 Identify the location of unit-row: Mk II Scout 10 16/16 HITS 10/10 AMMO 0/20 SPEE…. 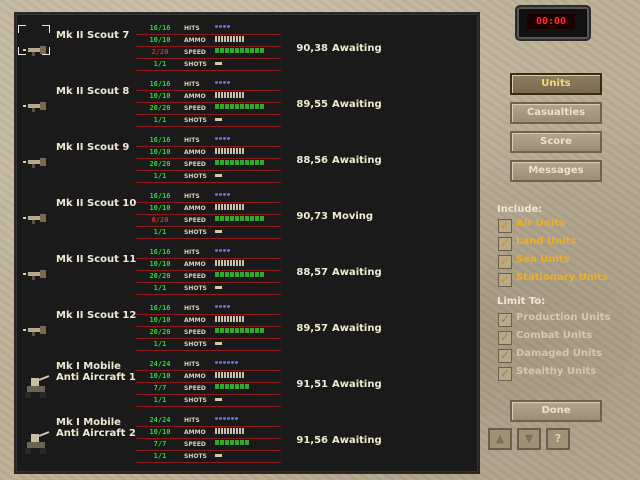
(247, 218).